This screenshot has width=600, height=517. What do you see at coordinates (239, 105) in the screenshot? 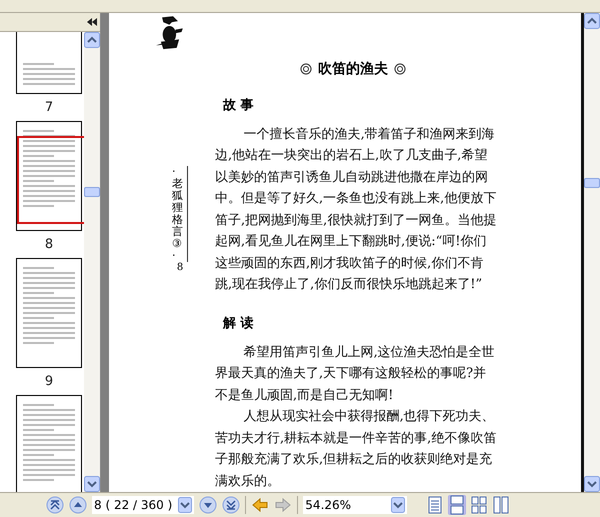
I see `section-heading: 故 事` at bounding box center [239, 105].